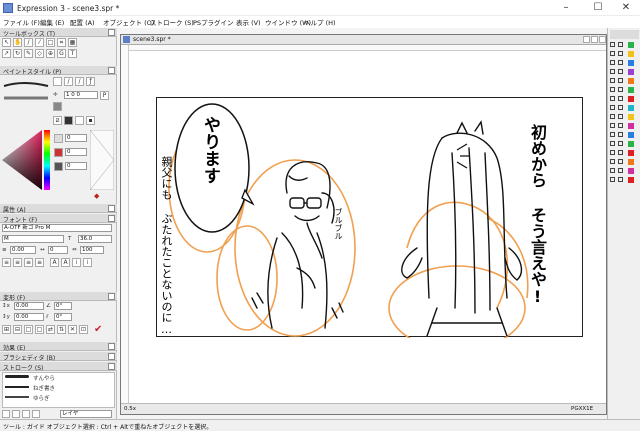 The height and width of the screenshot is (431, 640). Describe the element at coordinates (6, 329) in the screenshot. I see `transform-opt-1-icon: ⊞` at that location.